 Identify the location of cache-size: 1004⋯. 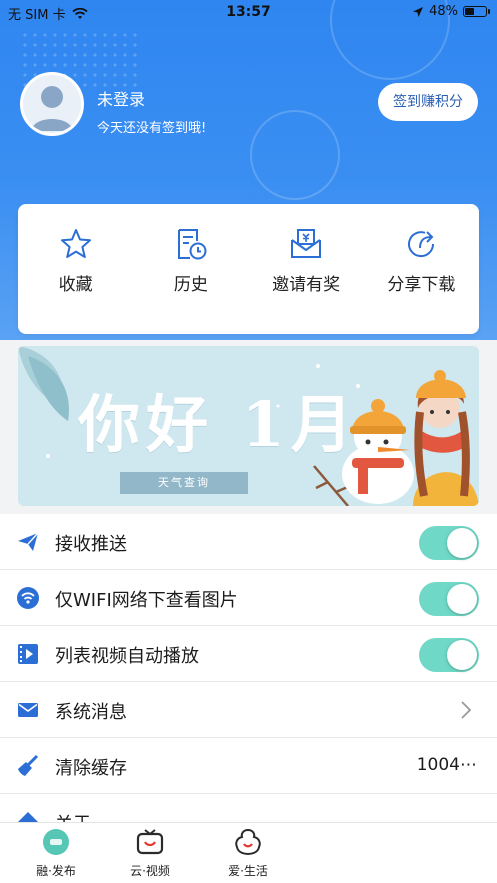
(446, 765).